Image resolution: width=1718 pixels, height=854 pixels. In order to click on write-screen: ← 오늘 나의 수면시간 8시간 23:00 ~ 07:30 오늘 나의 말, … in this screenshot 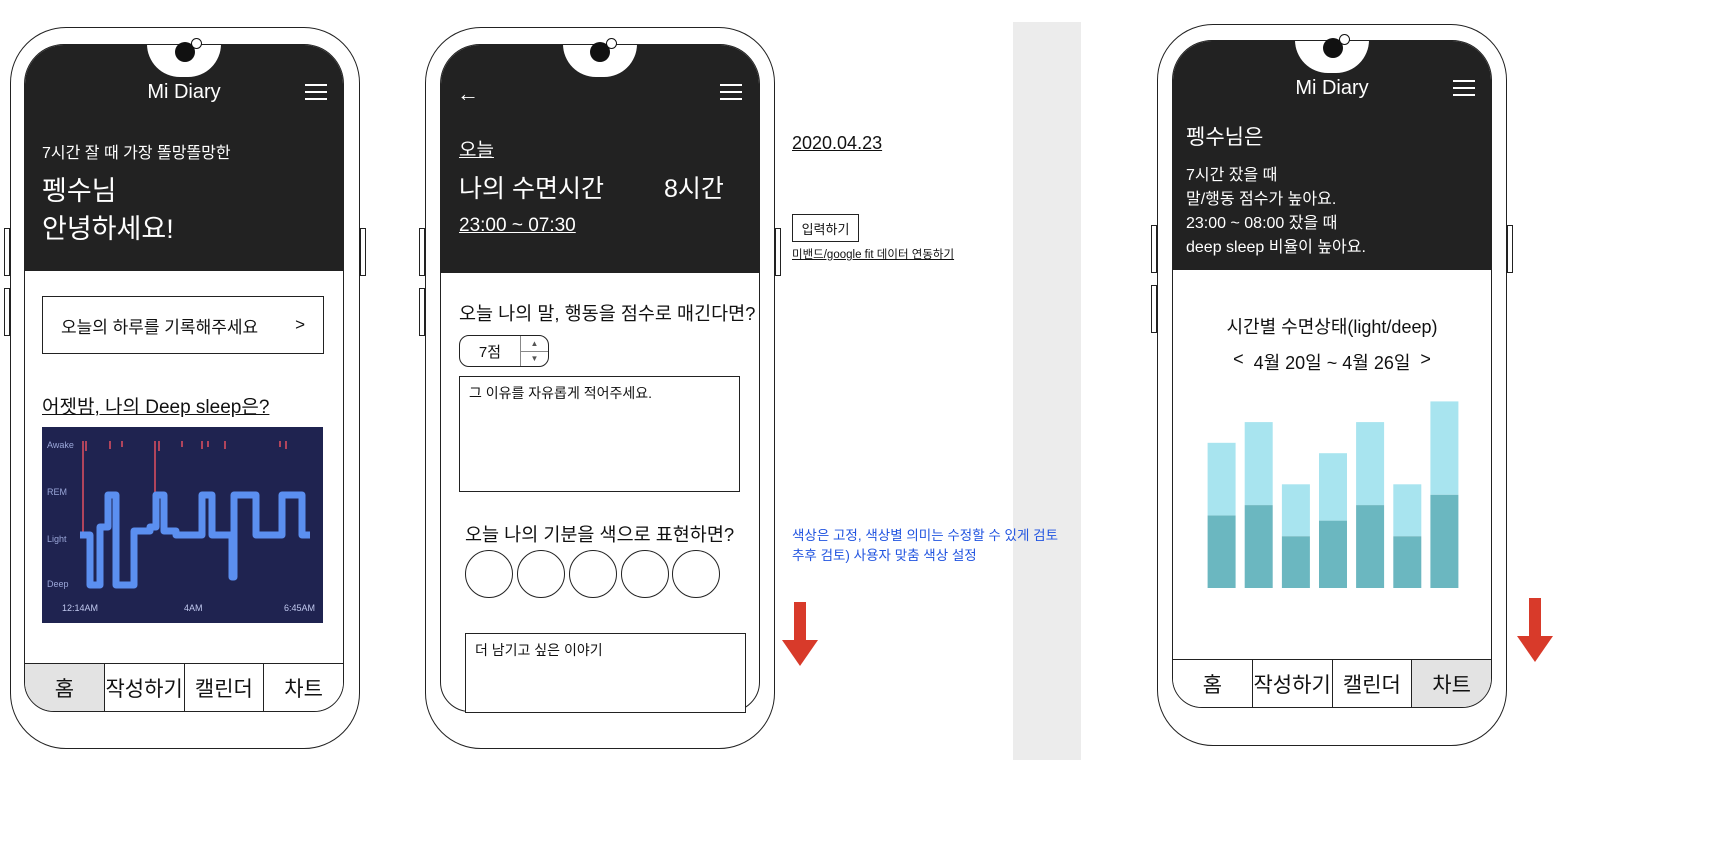, I will do `click(600, 378)`.